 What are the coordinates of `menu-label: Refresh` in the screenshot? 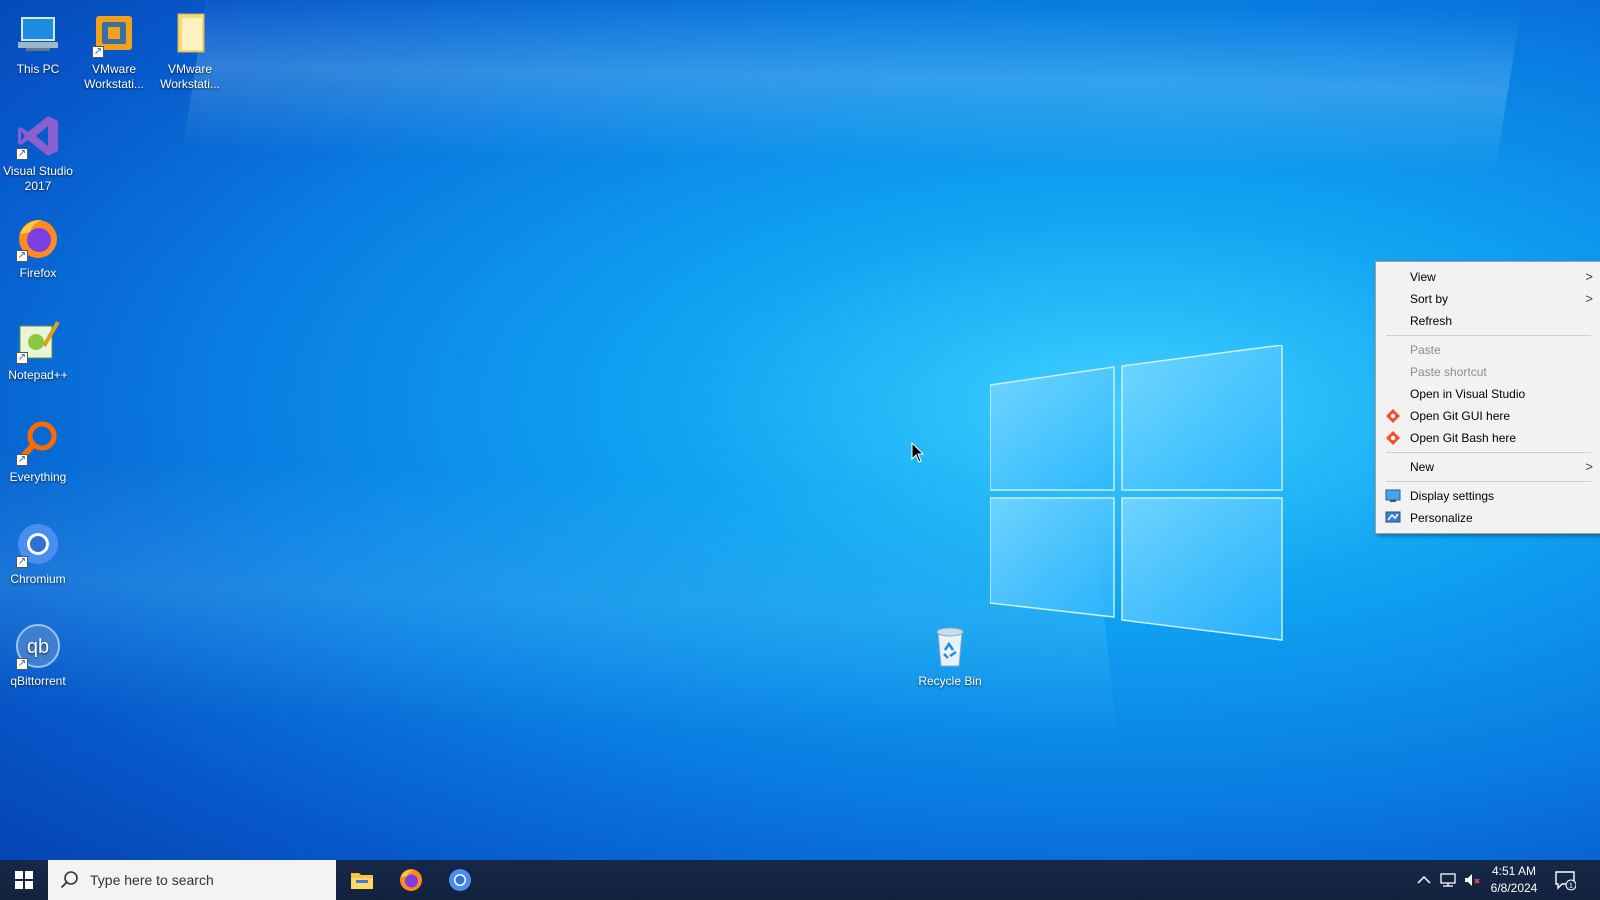 It's located at (1431, 321).